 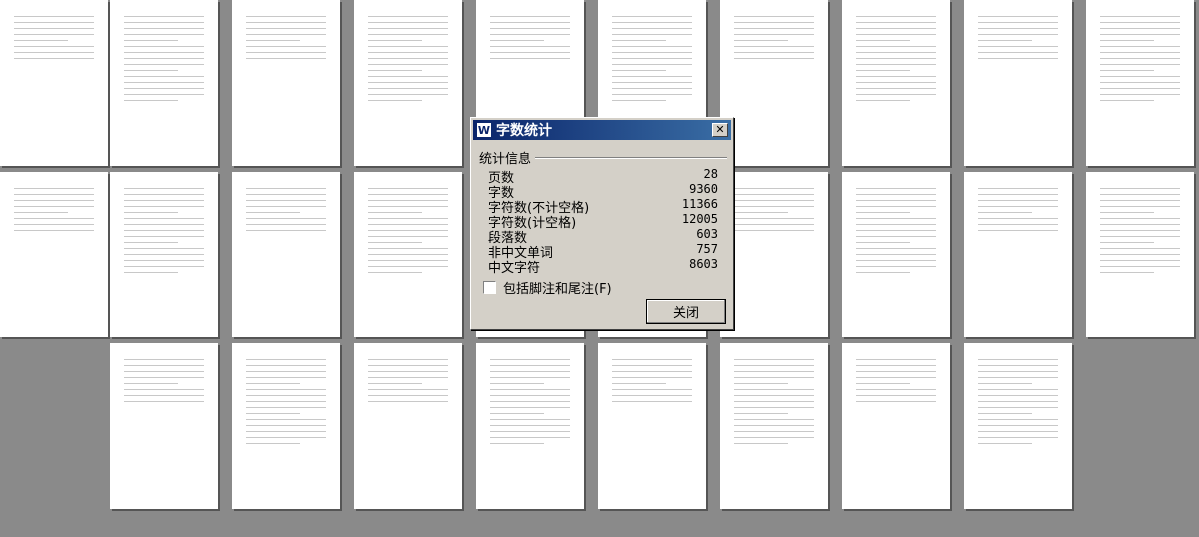 I want to click on checkbox-box, so click(x=489, y=287).